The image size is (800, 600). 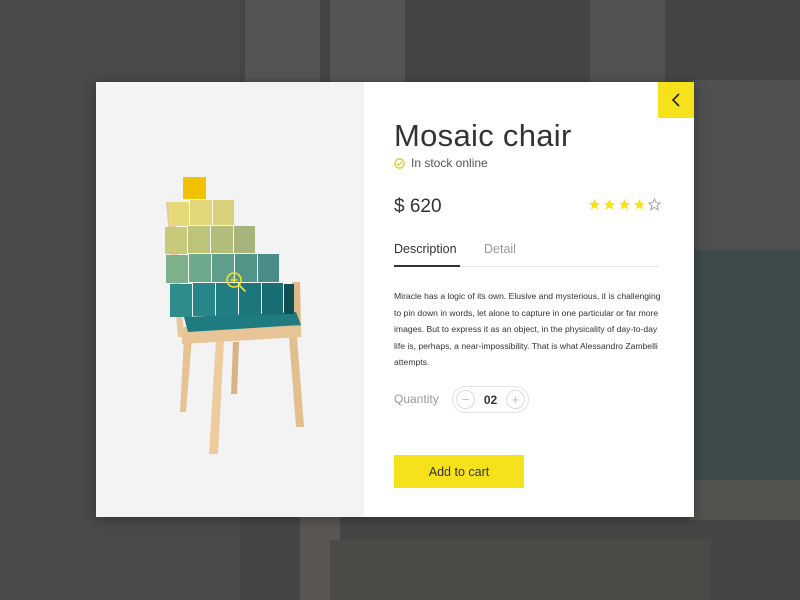 I want to click on product-title: Mosaic chair, so click(x=483, y=135).